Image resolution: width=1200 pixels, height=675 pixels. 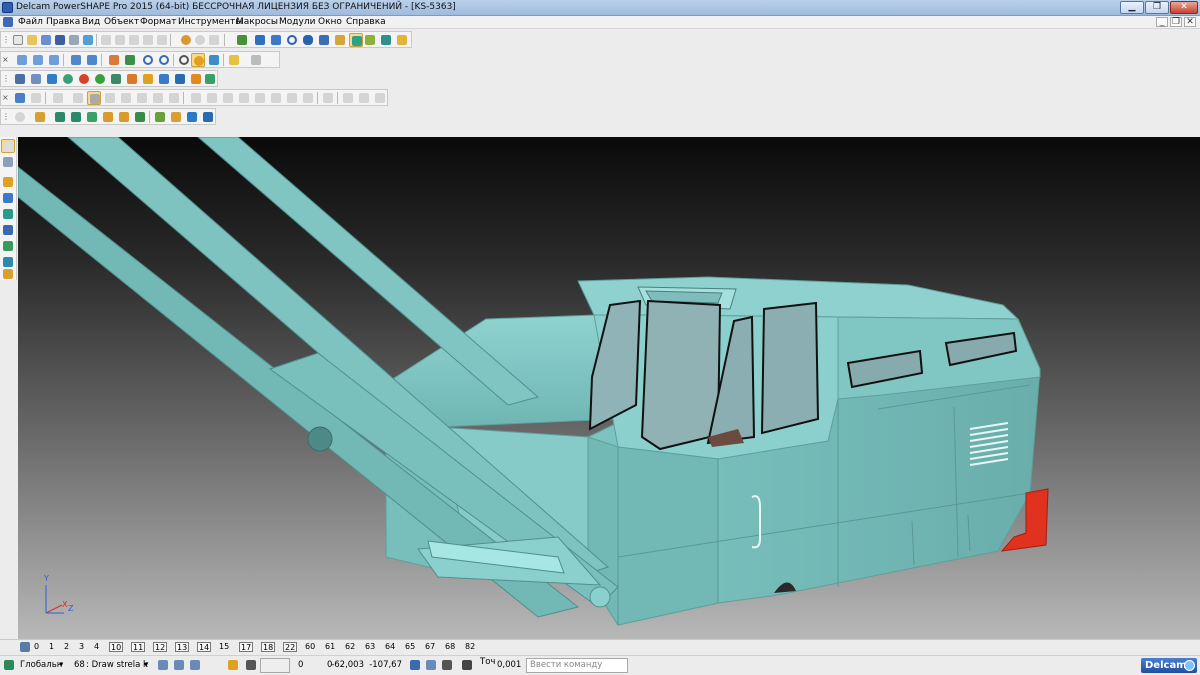 What do you see at coordinates (268, 647) in the screenshot?
I see `level-button: 18` at bounding box center [268, 647].